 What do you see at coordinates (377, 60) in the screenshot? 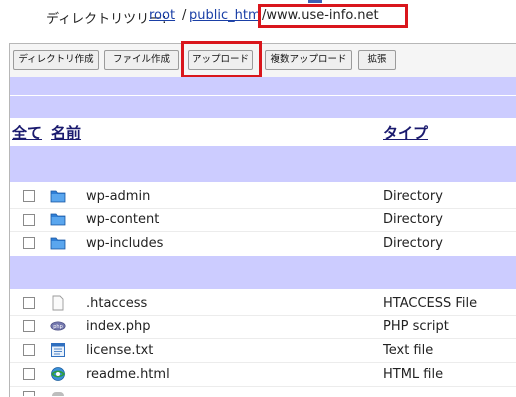
I see `extend-button: 拡張` at bounding box center [377, 60].